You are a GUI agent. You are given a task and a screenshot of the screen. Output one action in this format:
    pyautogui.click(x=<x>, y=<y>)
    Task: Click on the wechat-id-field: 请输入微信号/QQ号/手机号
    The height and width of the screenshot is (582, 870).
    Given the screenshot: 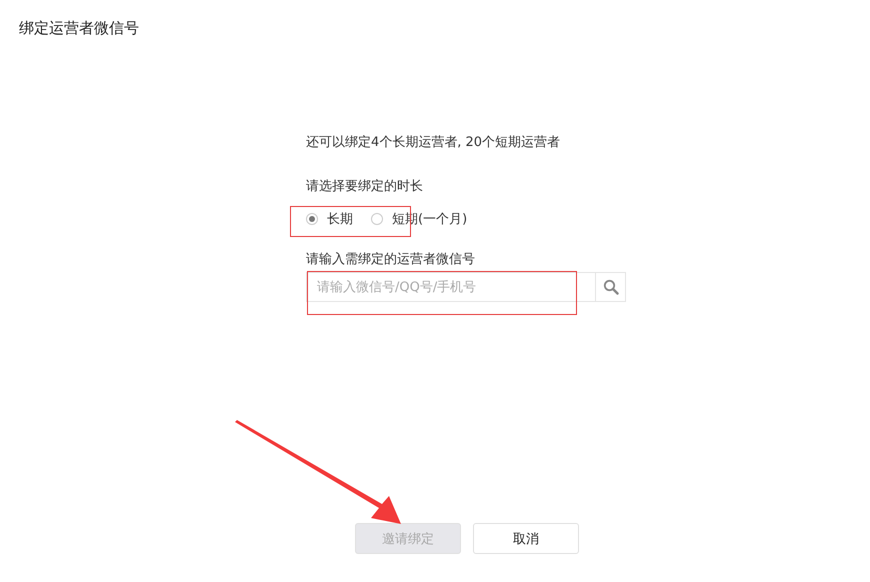 What is the action you would take?
    pyautogui.click(x=450, y=287)
    